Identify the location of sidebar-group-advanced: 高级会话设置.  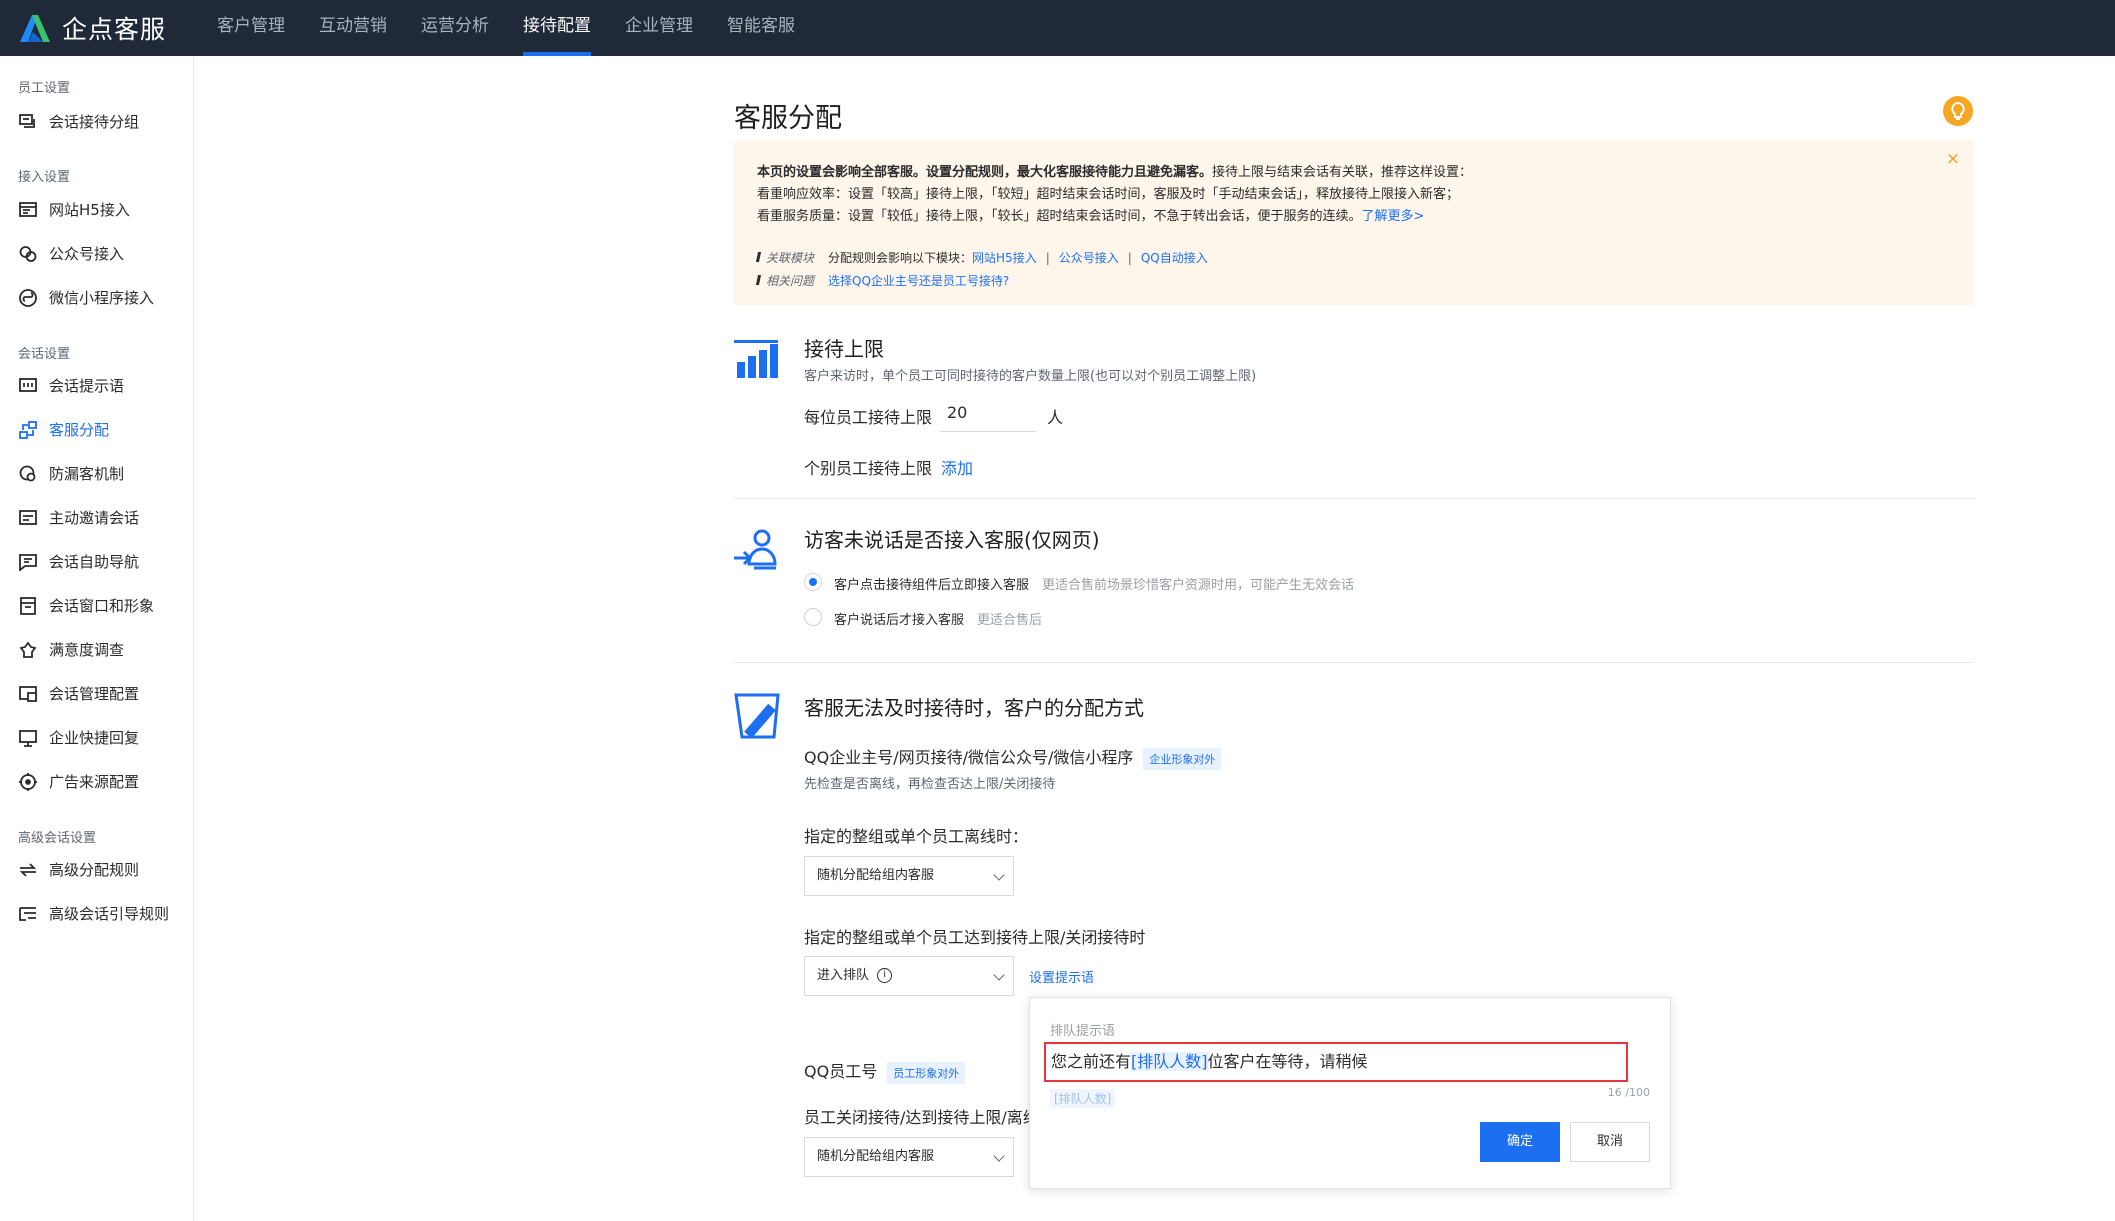
(57, 838).